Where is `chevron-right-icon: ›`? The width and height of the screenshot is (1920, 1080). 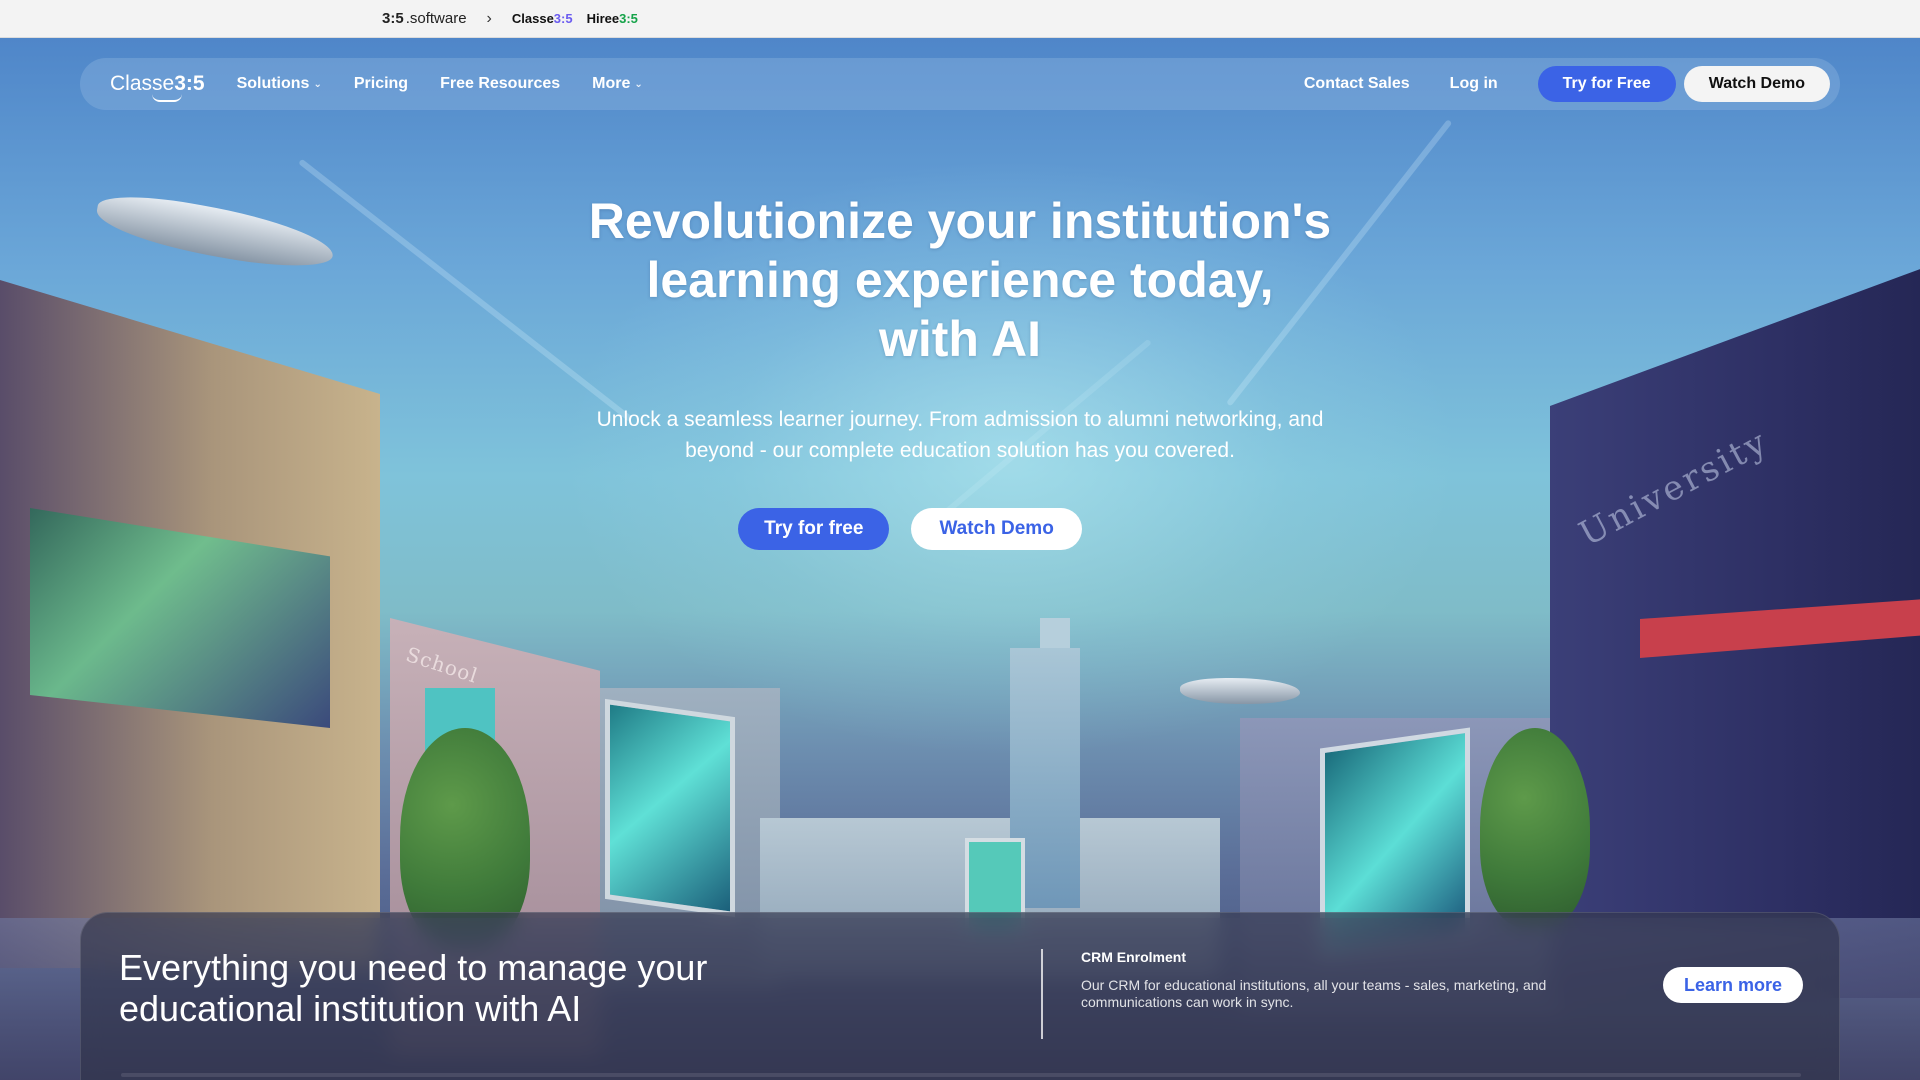 chevron-right-icon: › is located at coordinates (489, 18).